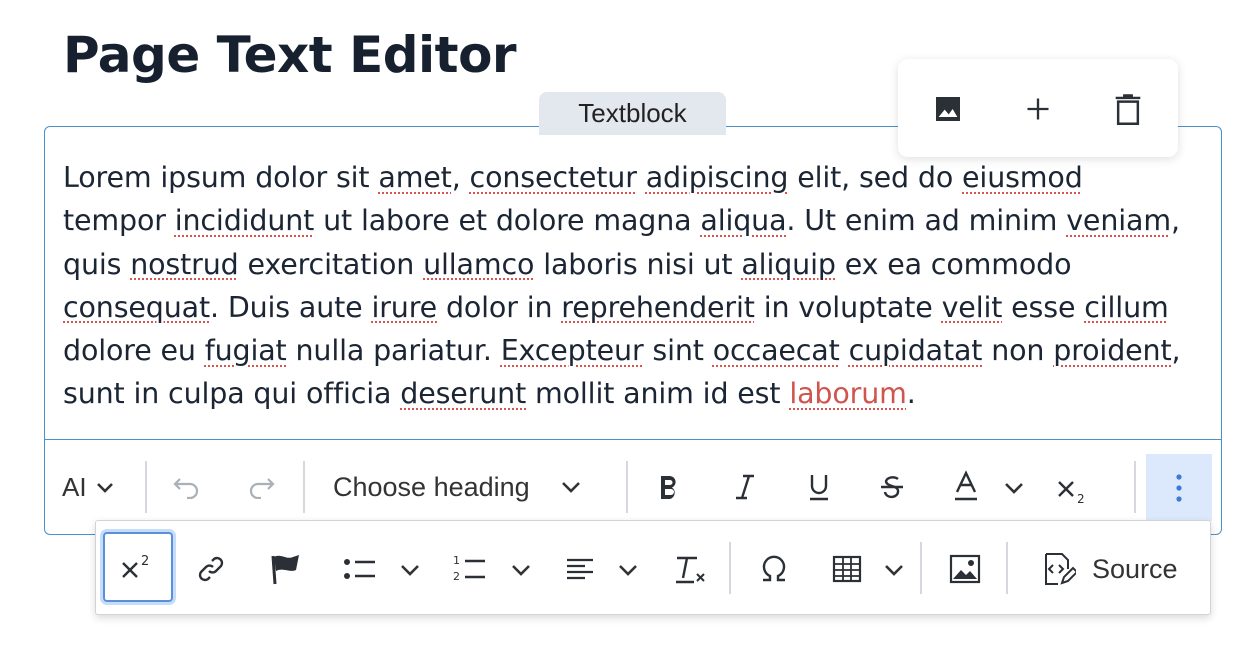 The height and width of the screenshot is (664, 1256). Describe the element at coordinates (774, 569) in the screenshot. I see `special-characters-icon` at that location.